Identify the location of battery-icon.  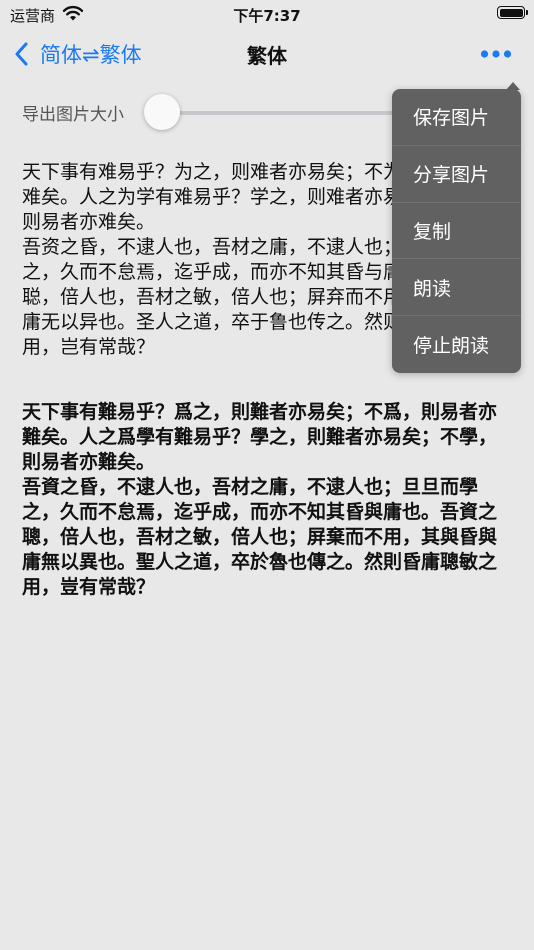
(512, 12).